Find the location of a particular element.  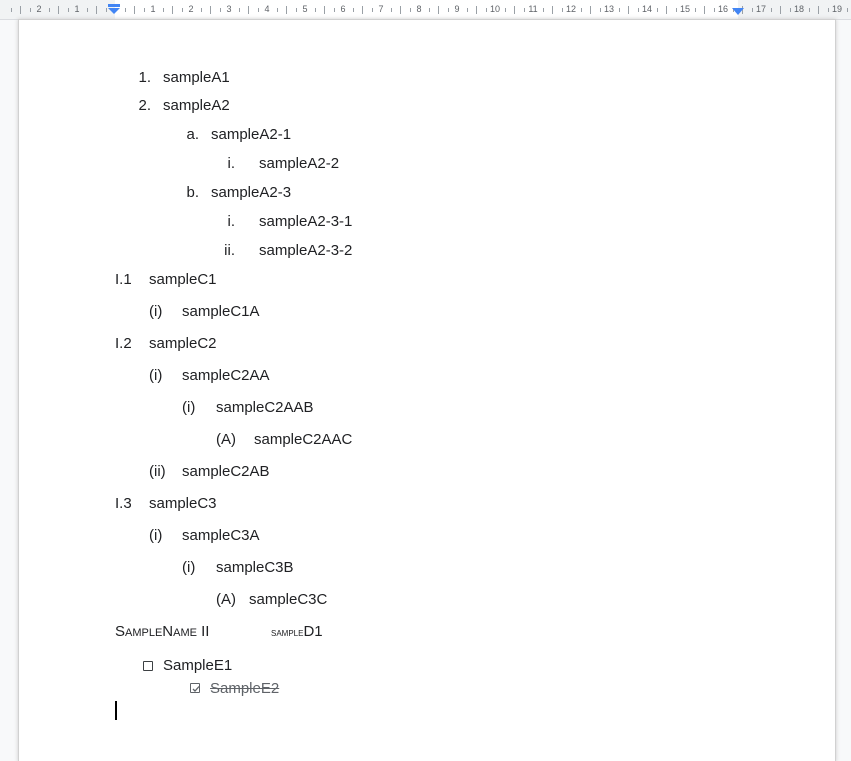

list-item: sampleA2-2 is located at coordinates (299, 164).